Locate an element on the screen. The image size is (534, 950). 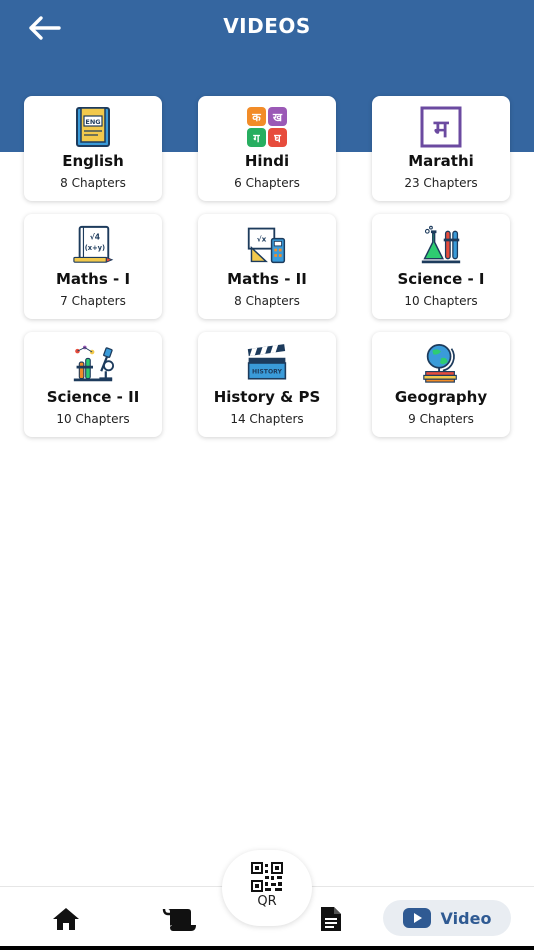
subject-name: English is located at coordinates (93, 161).